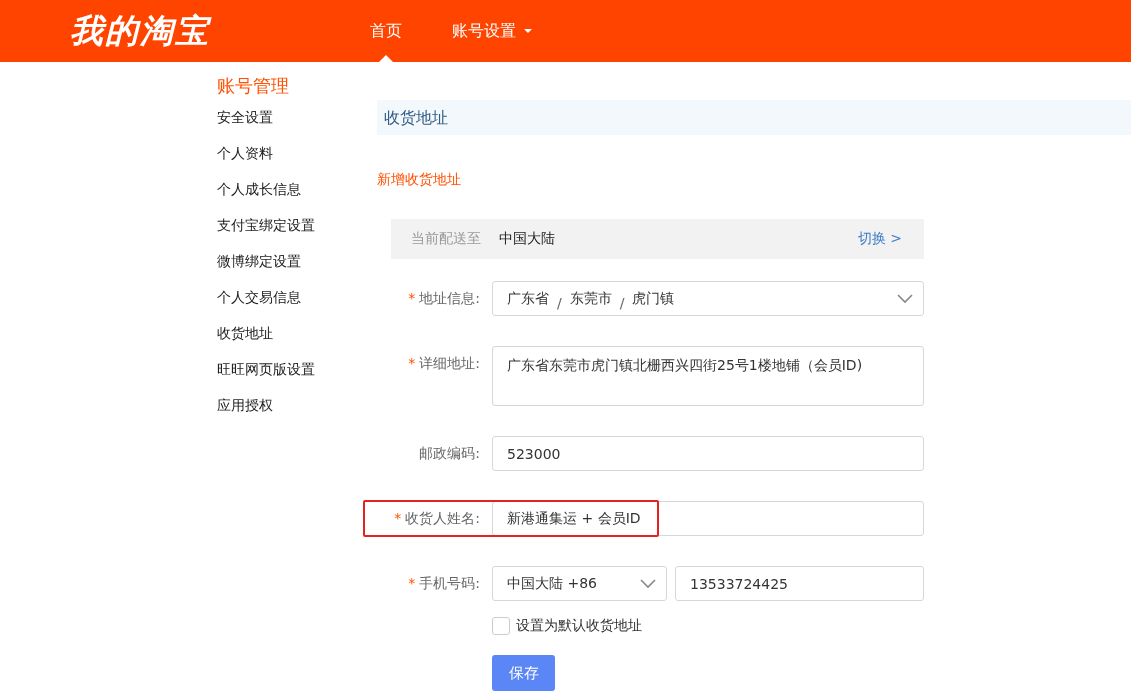 The image size is (1131, 693). Describe the element at coordinates (708, 376) in the screenshot. I see `address-textarea: 广东省东莞市虎门镇北栅西兴四街25号1楼地铺（会员ID)` at that location.